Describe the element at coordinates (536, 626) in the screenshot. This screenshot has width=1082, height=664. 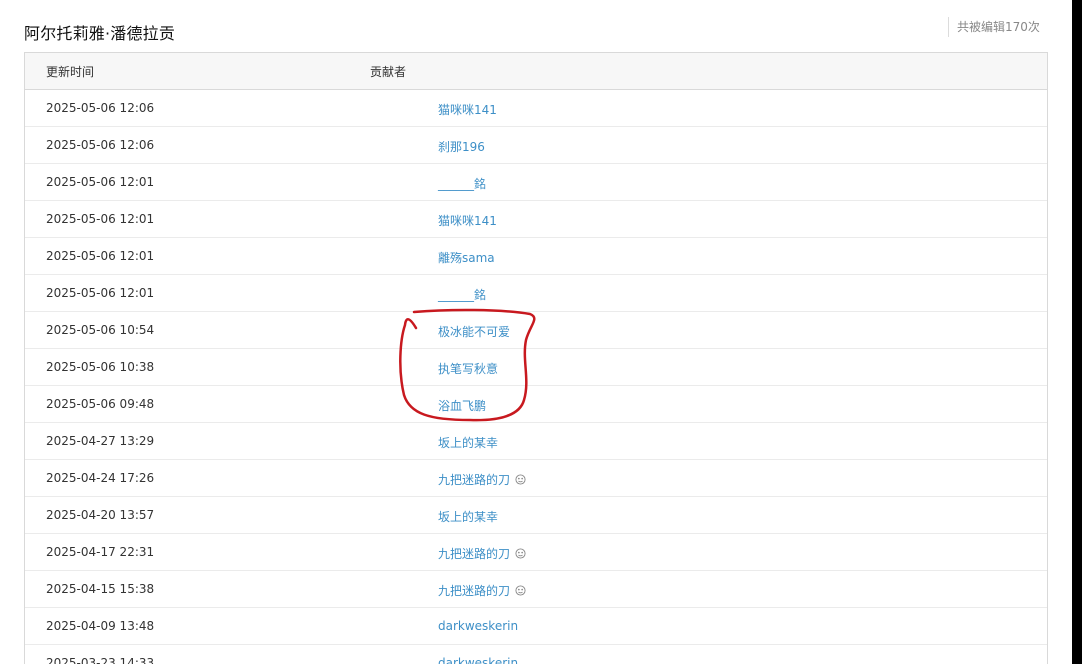
I see `table-row: 2025-04-09 13:48 darkweskerin` at that location.